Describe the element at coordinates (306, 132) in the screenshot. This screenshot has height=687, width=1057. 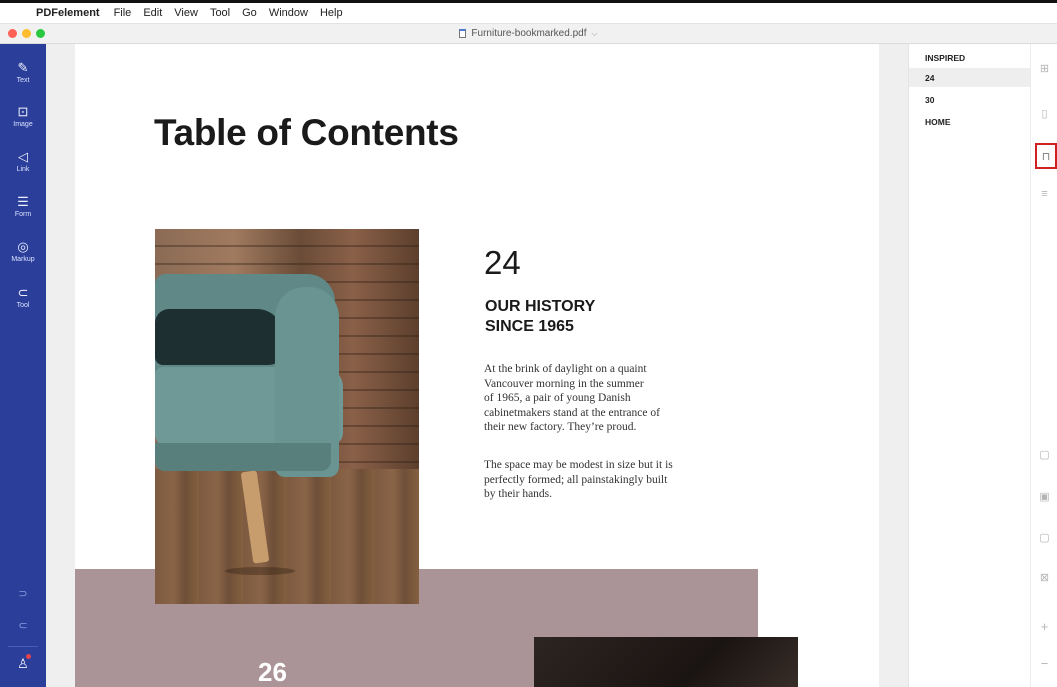
I see `page-heading: Table of Contents` at that location.